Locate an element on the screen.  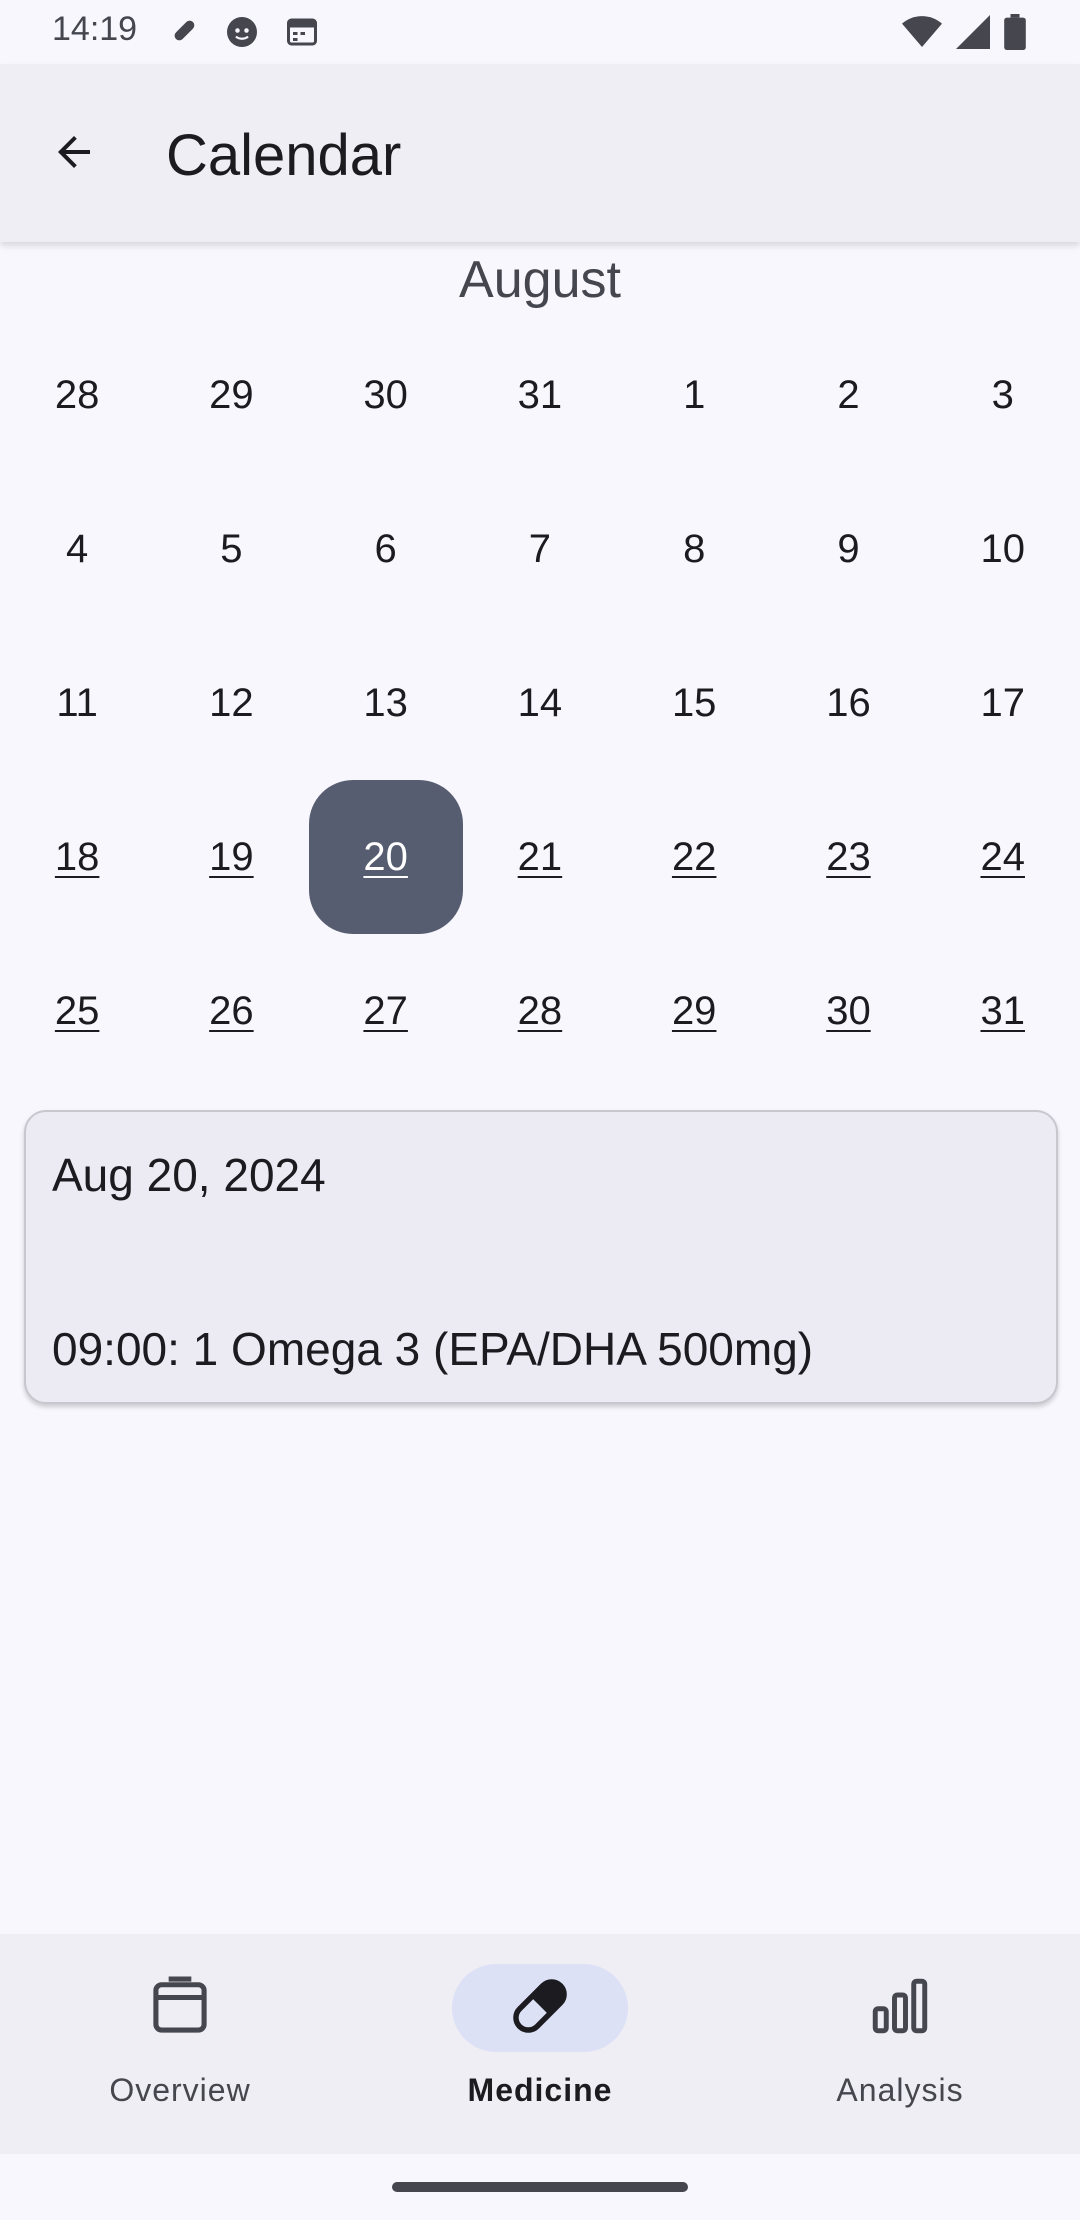
calendar-day: 13 is located at coordinates (386, 703).